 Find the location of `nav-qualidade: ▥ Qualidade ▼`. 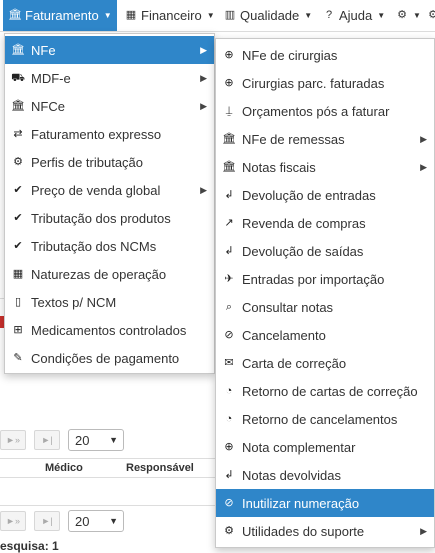

nav-qualidade: ▥ Qualidade ▼ is located at coordinates (268, 15).